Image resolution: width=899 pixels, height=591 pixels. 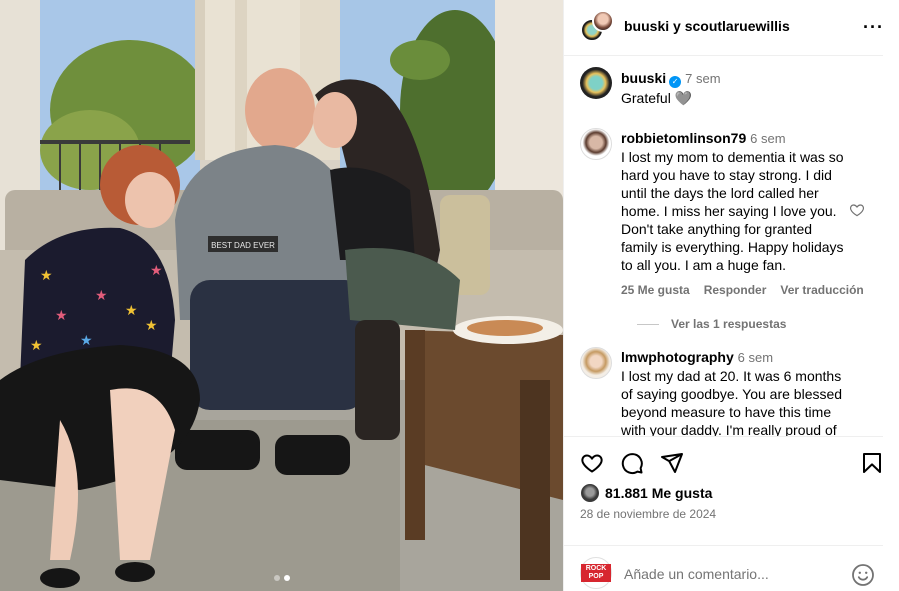 I want to click on likes-summary: 81.881 Me gusta, so click(x=646, y=493).